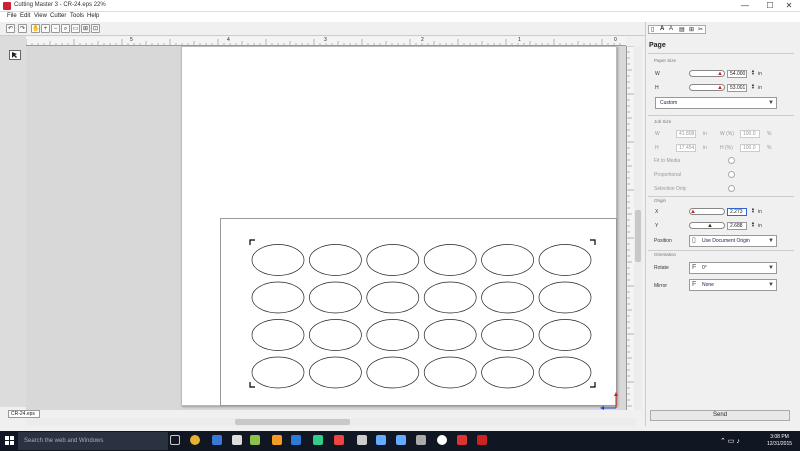 This screenshot has height=451, width=800. I want to click on pan-icon: ✋, so click(35, 28).